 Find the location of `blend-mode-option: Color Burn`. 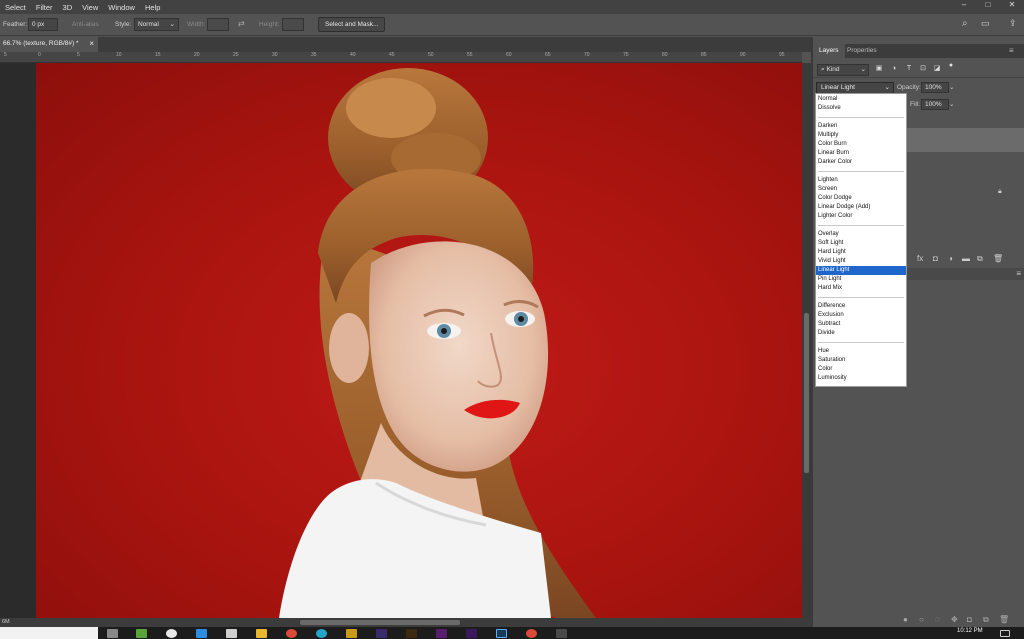

blend-mode-option: Color Burn is located at coordinates (861, 144).